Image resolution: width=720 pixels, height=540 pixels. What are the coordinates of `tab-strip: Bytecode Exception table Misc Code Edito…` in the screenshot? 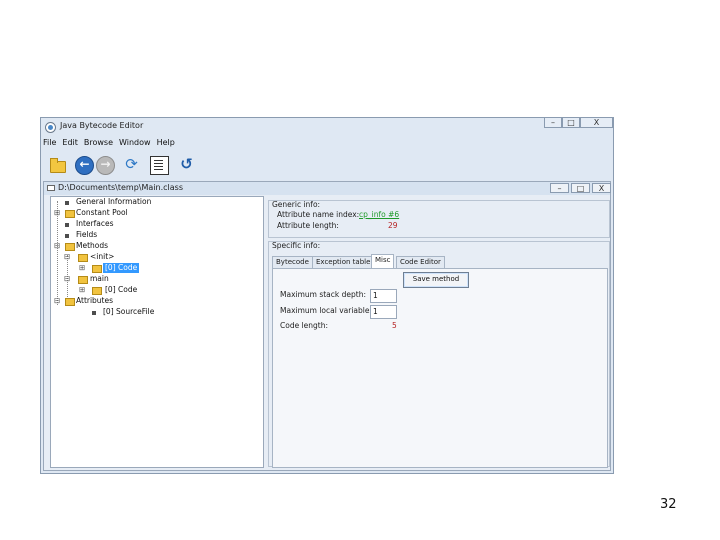 It's located at (440, 261).